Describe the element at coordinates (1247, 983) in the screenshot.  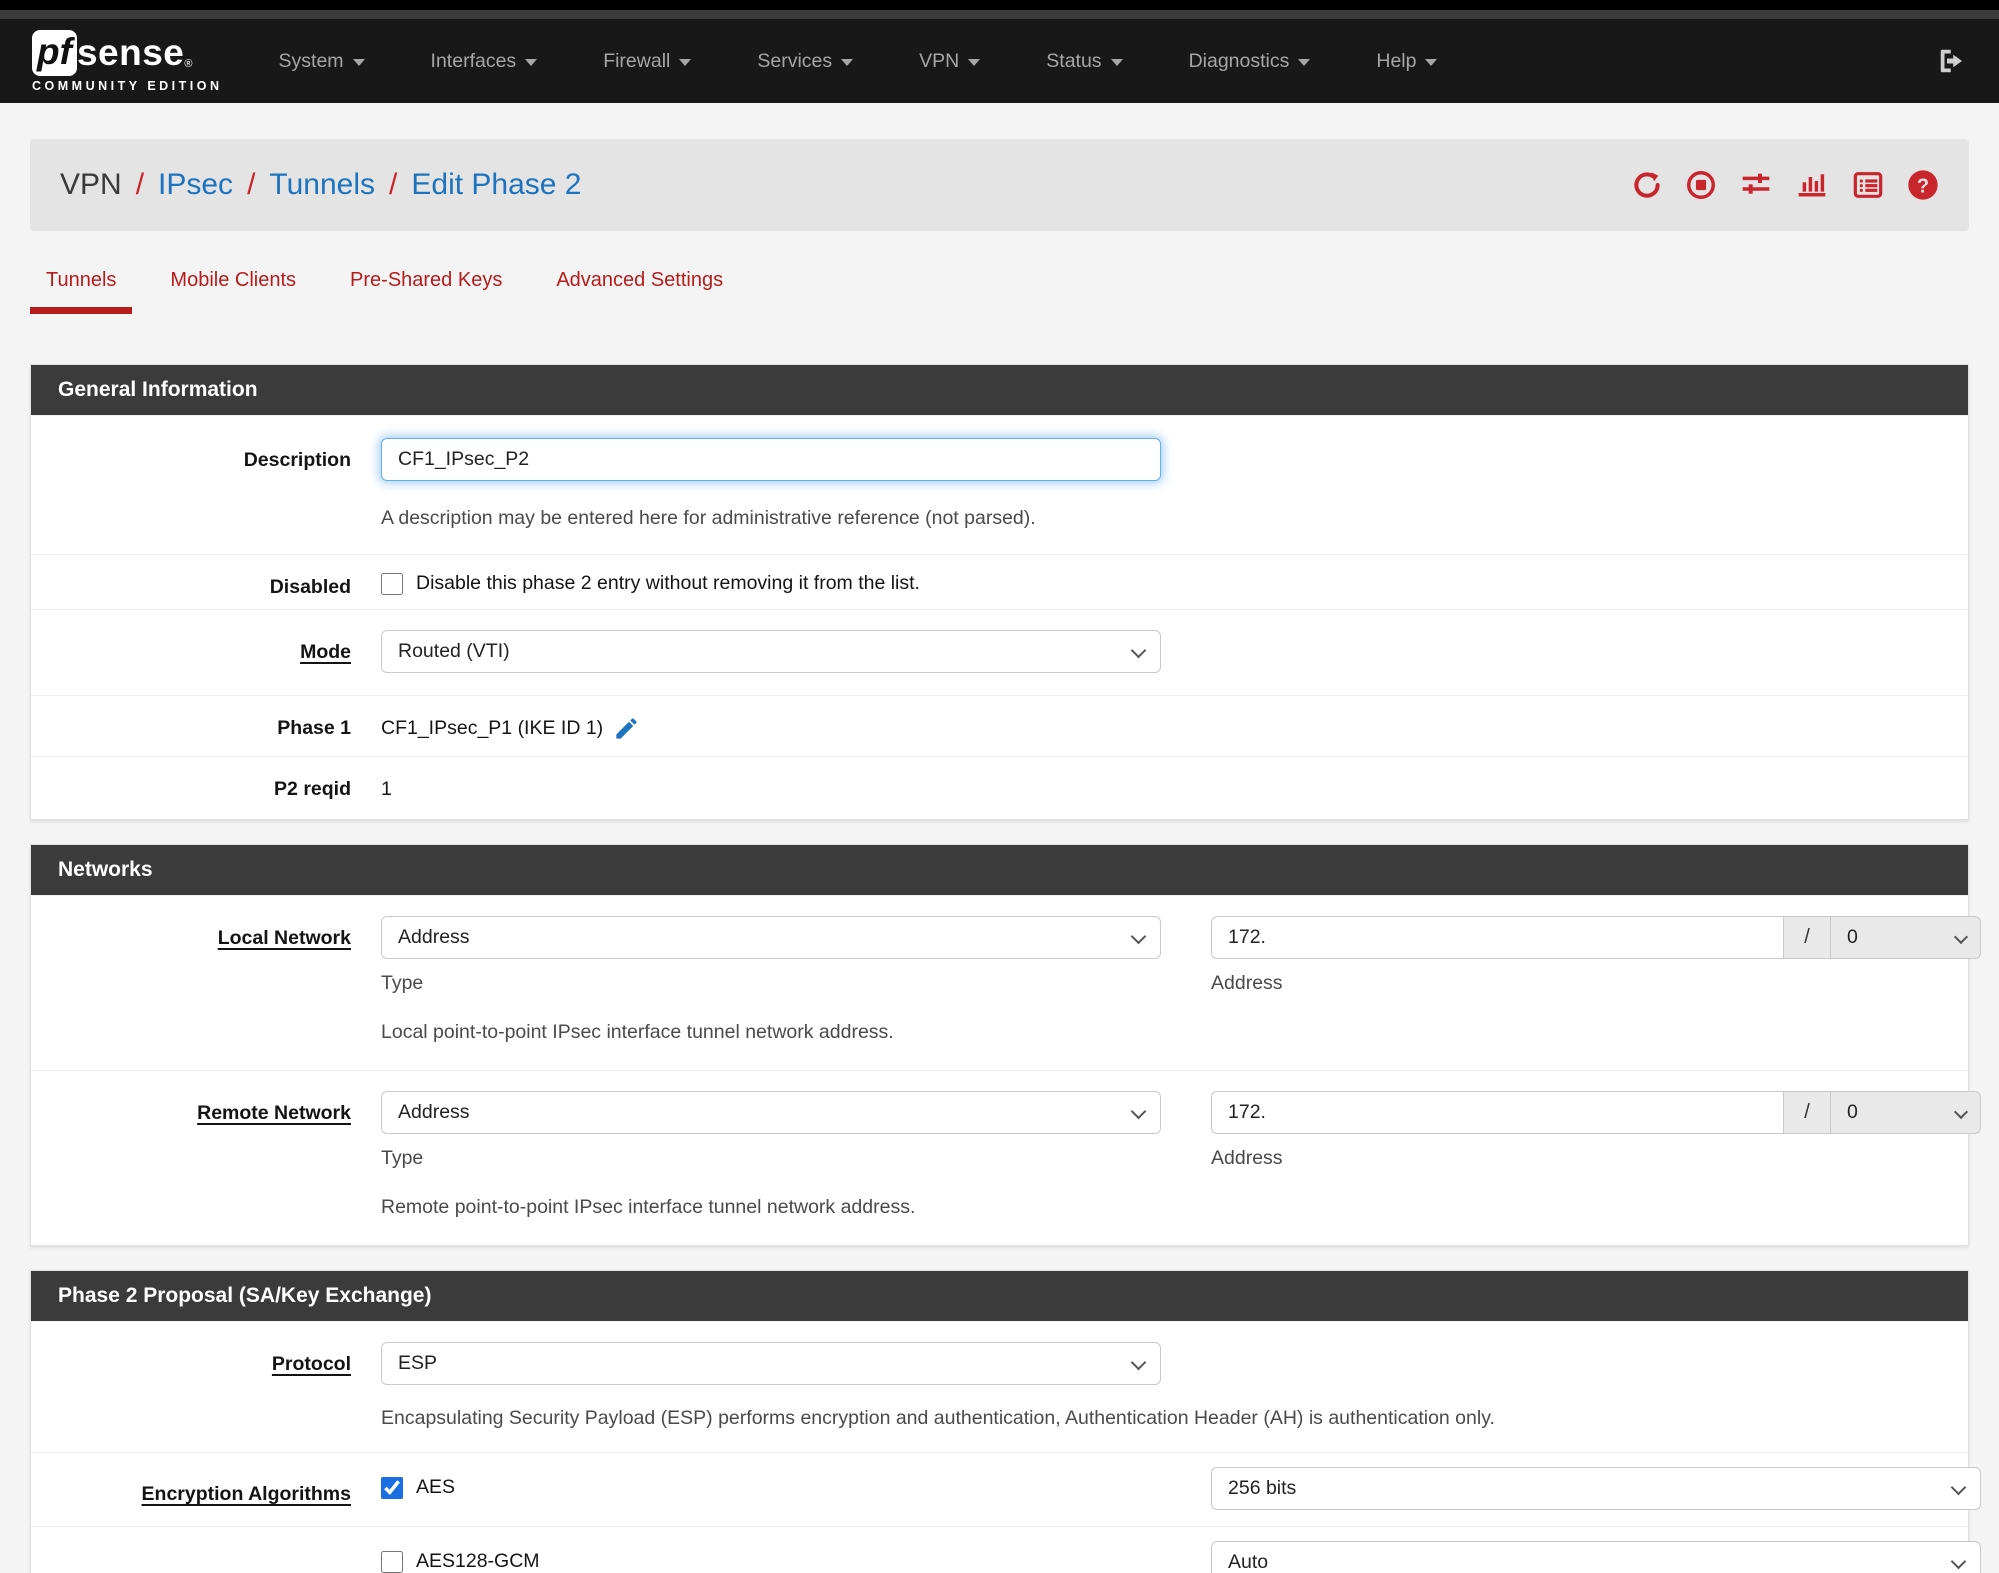
I see `local-network-address-sublabel: Address` at that location.